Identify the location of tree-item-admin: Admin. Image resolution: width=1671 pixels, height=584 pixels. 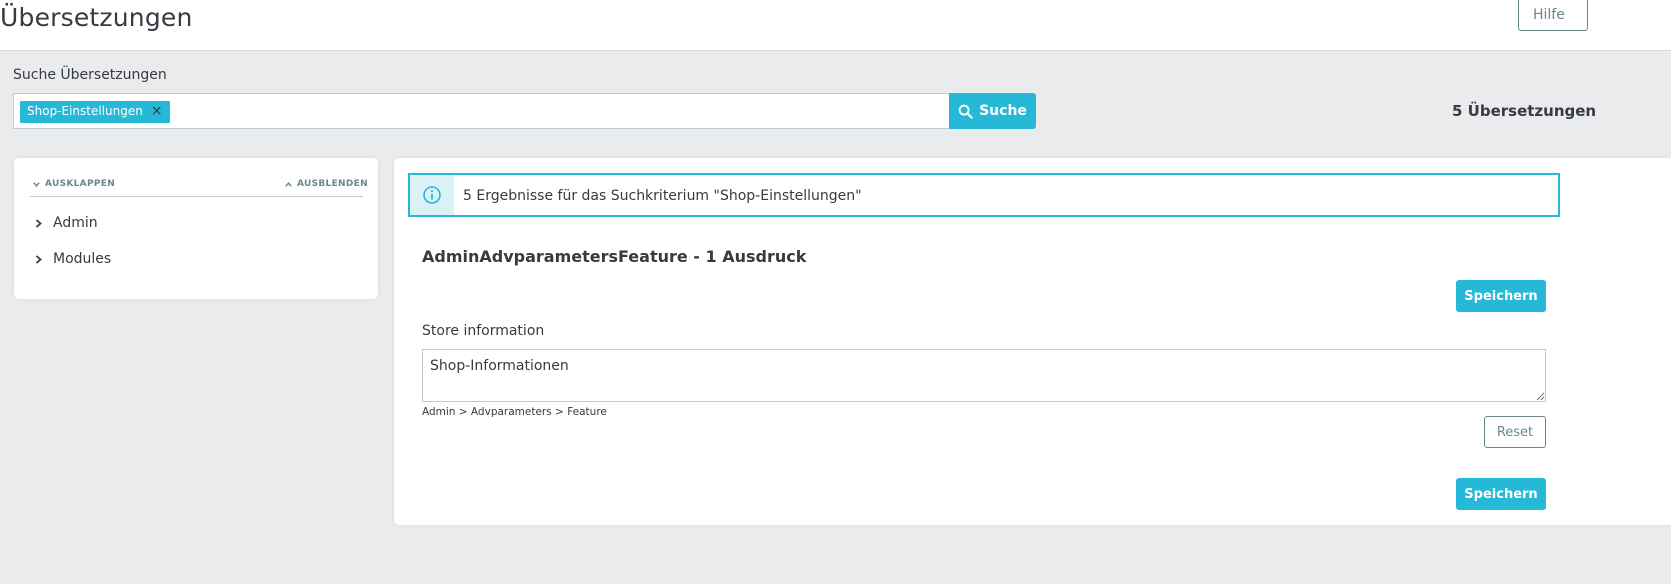
(66, 223).